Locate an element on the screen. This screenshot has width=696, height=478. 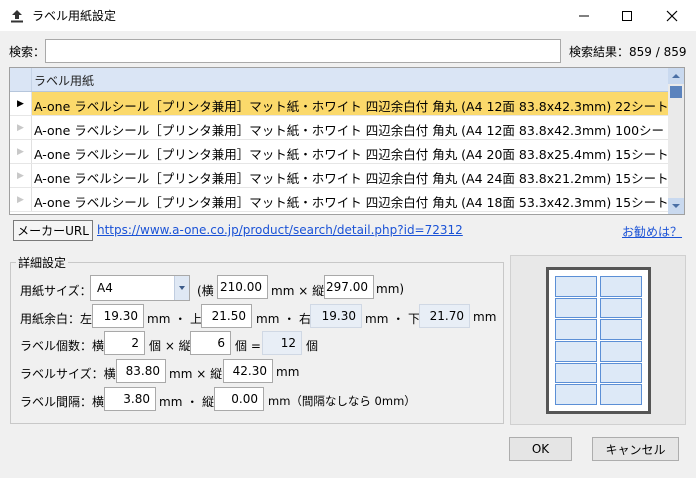
label-width-input: 83.80 is located at coordinates (141, 371).